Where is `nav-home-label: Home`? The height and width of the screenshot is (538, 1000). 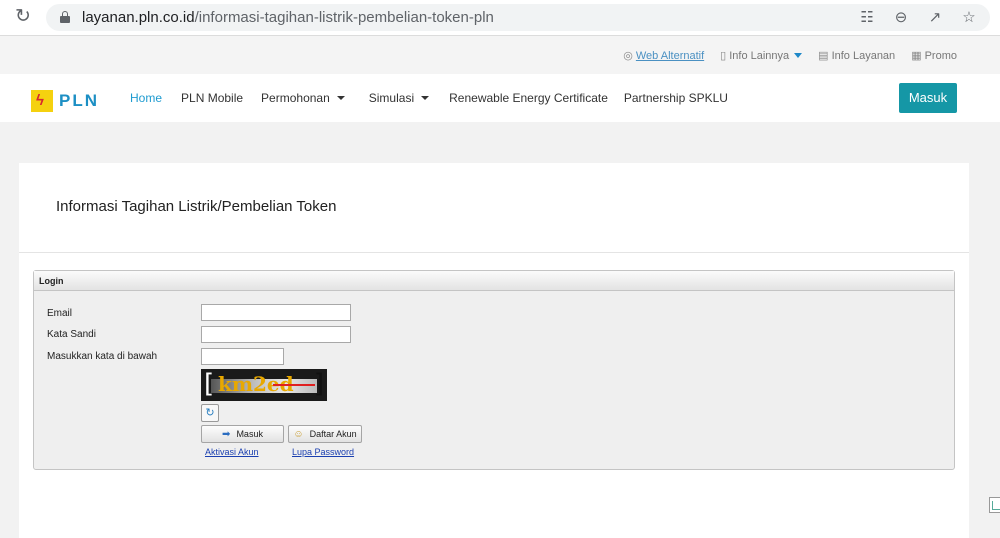
nav-home-label: Home is located at coordinates (146, 98).